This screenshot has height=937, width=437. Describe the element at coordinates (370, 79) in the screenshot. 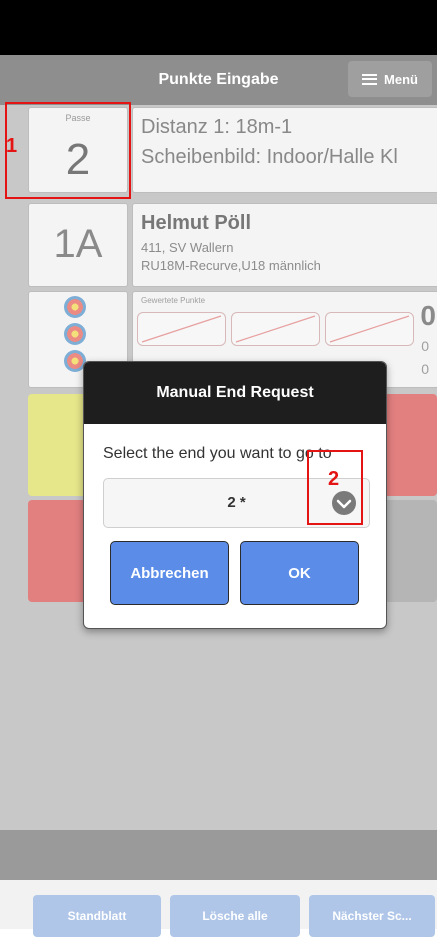

I see `hamburger-icon` at that location.